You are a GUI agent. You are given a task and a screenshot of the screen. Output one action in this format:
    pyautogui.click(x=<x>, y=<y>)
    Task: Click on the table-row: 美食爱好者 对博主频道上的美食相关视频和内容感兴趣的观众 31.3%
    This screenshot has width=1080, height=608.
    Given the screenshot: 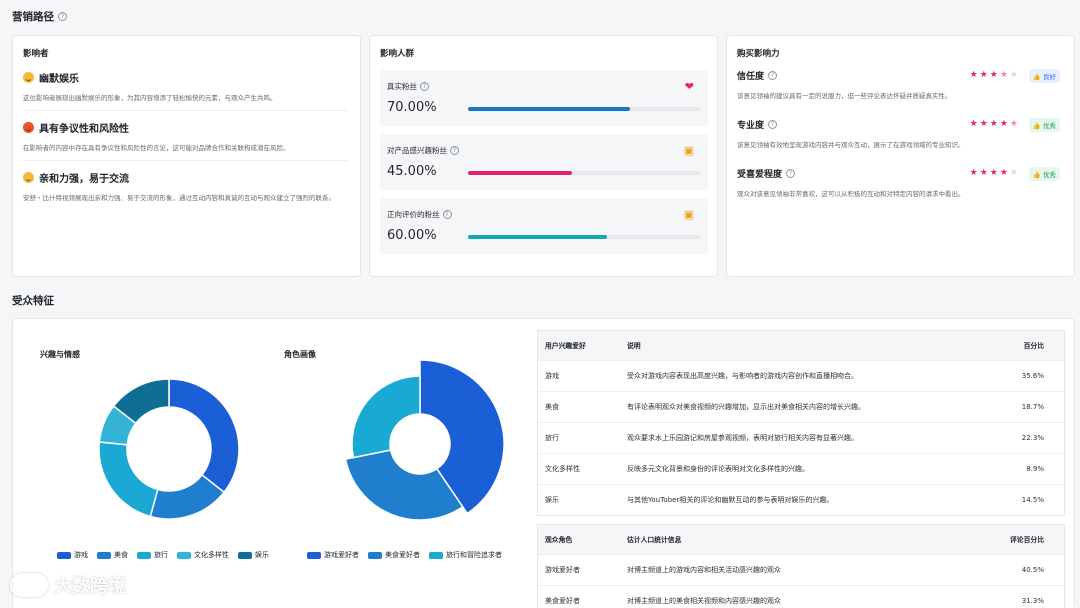 What is the action you would take?
    pyautogui.click(x=801, y=596)
    